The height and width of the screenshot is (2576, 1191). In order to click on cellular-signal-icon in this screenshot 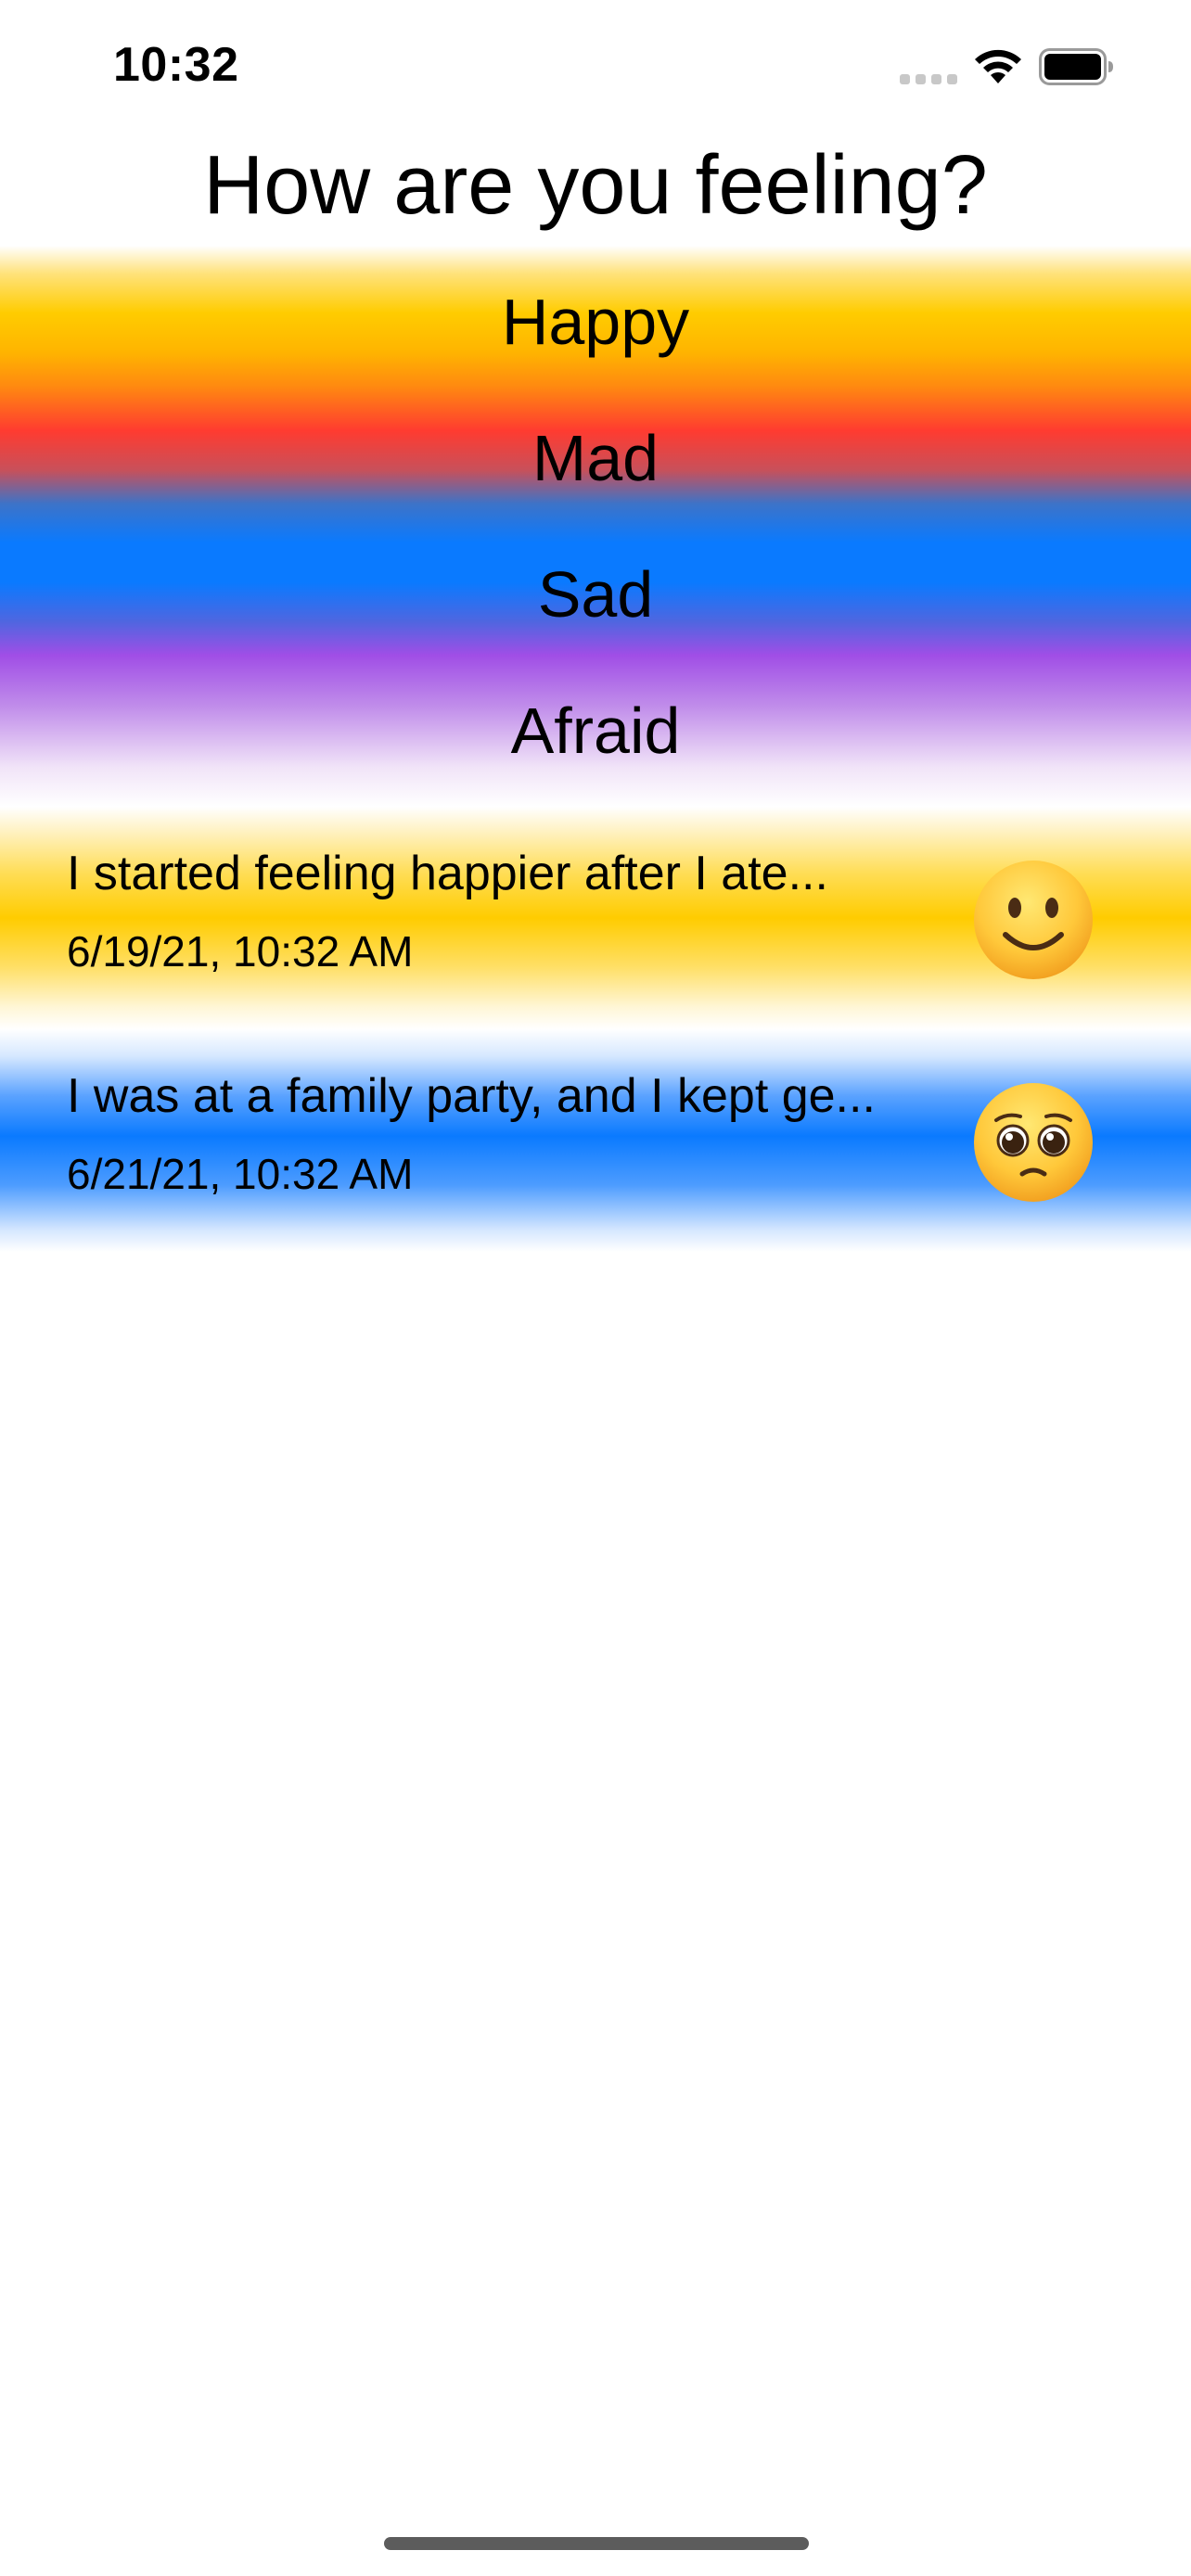, I will do `click(929, 79)`.